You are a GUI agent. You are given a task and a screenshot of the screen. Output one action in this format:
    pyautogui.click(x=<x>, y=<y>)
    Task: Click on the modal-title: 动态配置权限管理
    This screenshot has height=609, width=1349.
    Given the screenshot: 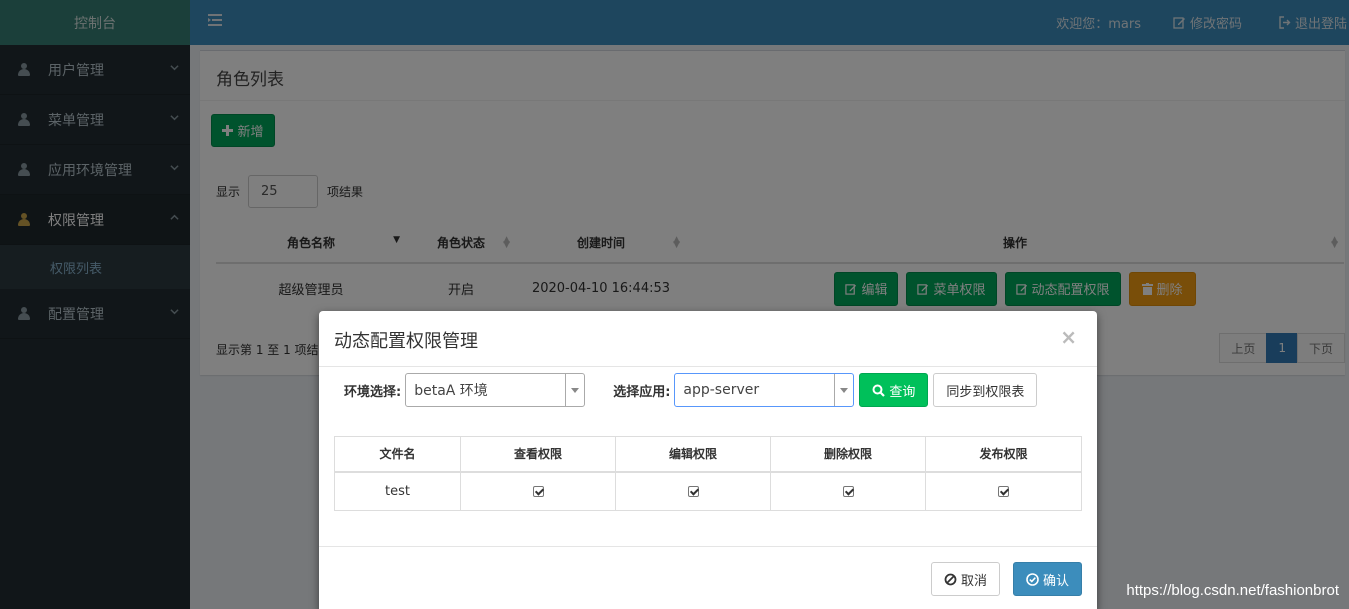 What is the action you would take?
    pyautogui.click(x=406, y=341)
    